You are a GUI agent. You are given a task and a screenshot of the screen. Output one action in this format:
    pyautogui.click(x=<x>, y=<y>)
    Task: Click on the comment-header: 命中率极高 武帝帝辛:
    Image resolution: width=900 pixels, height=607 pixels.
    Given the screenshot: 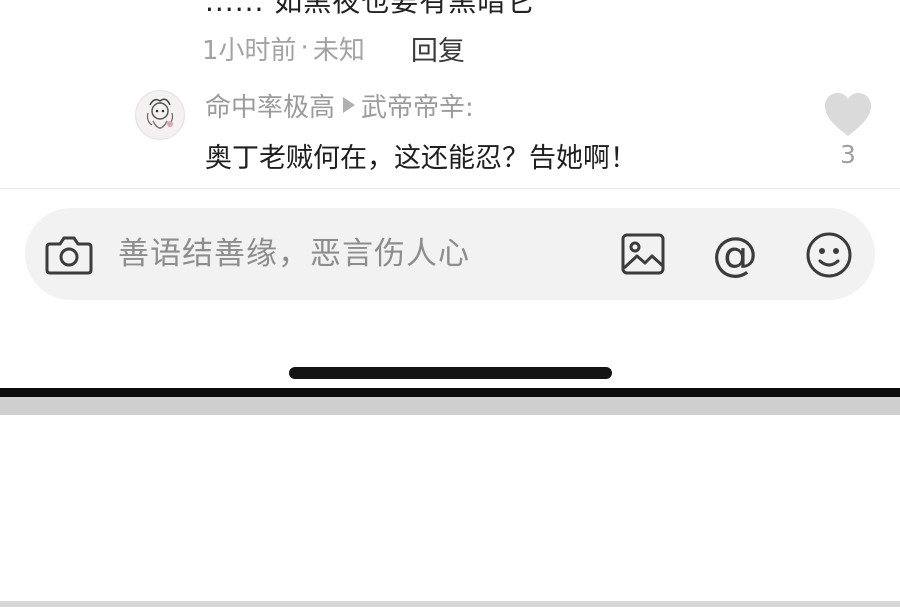 What is the action you would take?
    pyautogui.click(x=339, y=105)
    